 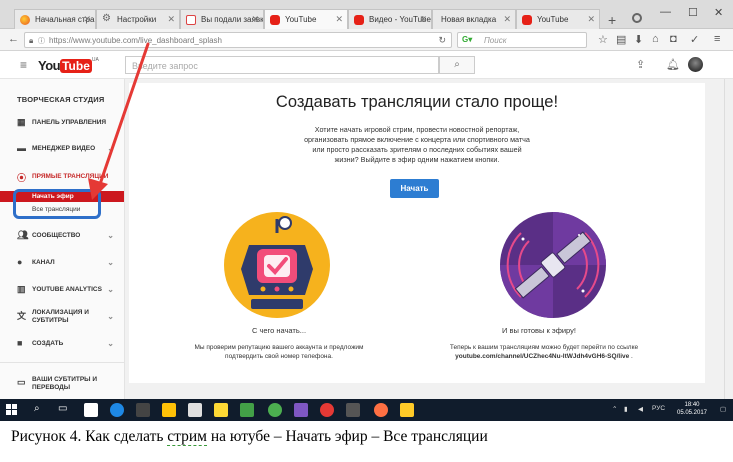 What do you see at coordinates (60, 312) in the screenshot?
I see `sidebar-item-label: ЛОКАЛИЗАЦИЯ И` at bounding box center [60, 312].